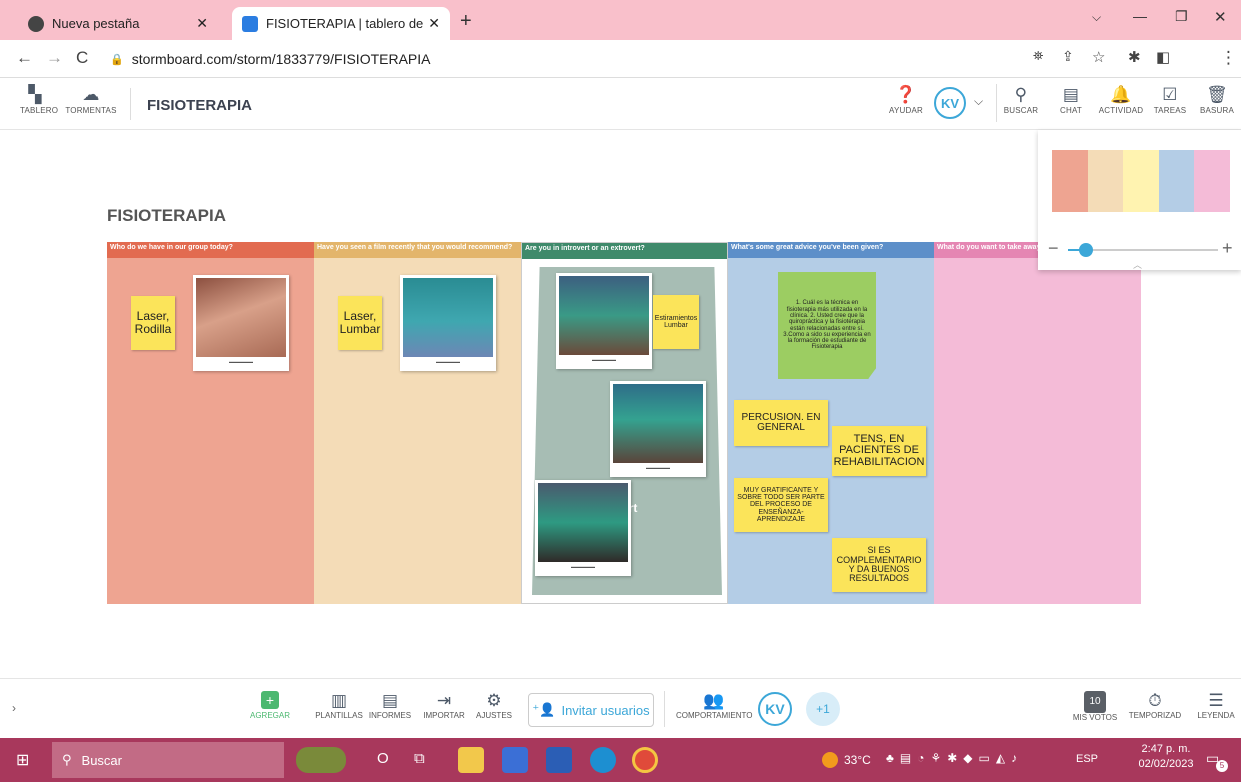 The image size is (1241, 782). Describe the element at coordinates (444, 705) in the screenshot. I see `importar-button: ⇥ IMPORTAR` at that location.